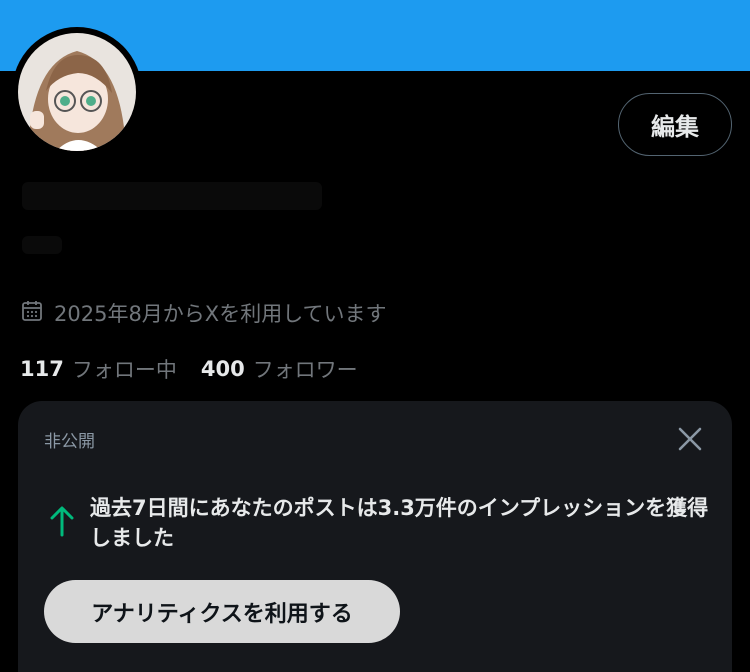 The width and height of the screenshot is (750, 672). What do you see at coordinates (305, 370) in the screenshot?
I see `followers-label: フォロワー` at bounding box center [305, 370].